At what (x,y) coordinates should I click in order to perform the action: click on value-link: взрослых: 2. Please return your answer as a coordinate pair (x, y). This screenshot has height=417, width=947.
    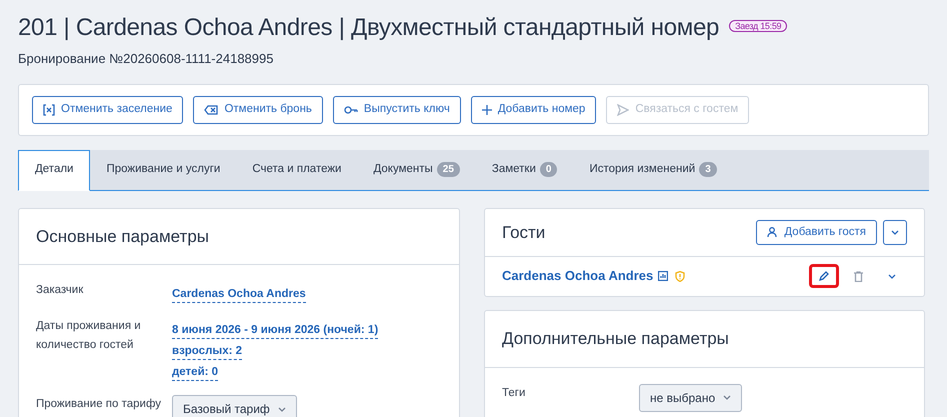
    Looking at the image, I should click on (207, 352).